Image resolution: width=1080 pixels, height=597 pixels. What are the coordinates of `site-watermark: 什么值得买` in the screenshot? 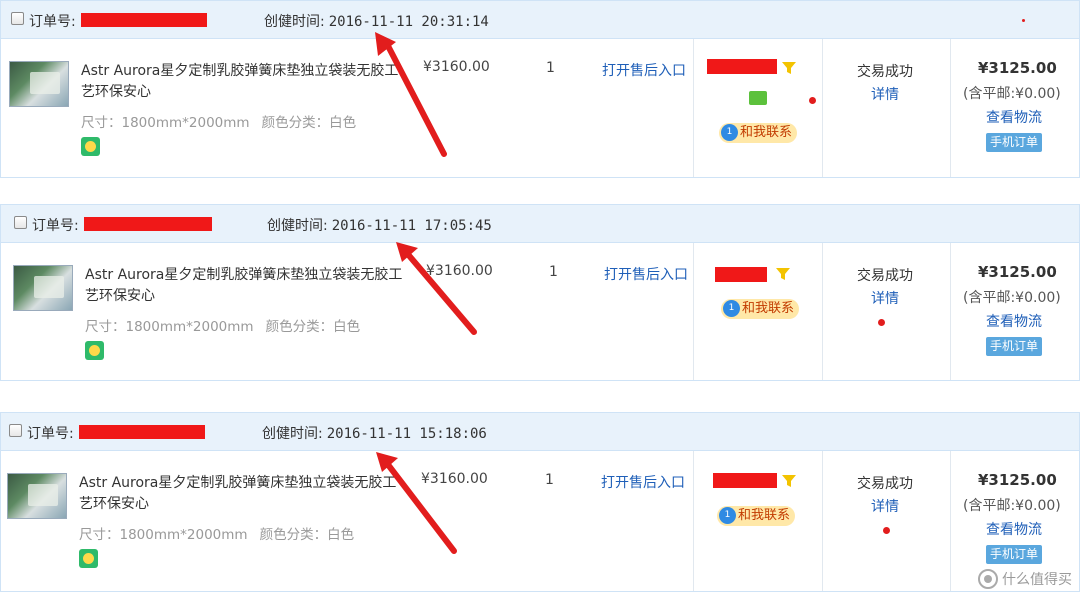 It's located at (1025, 579).